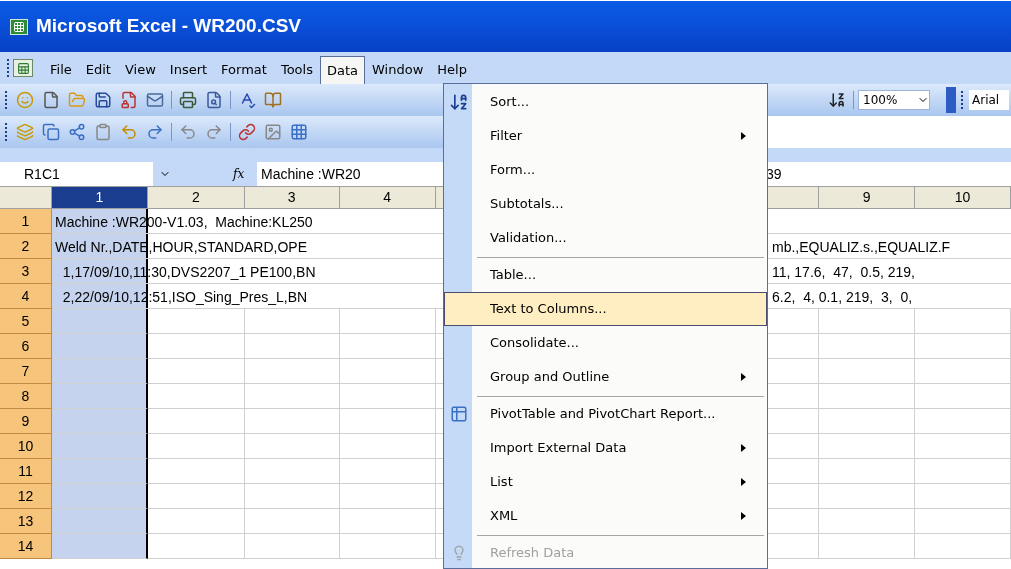 The height and width of the screenshot is (569, 1011). What do you see at coordinates (880, 100) in the screenshot?
I see `zoom-value: 100%` at bounding box center [880, 100].